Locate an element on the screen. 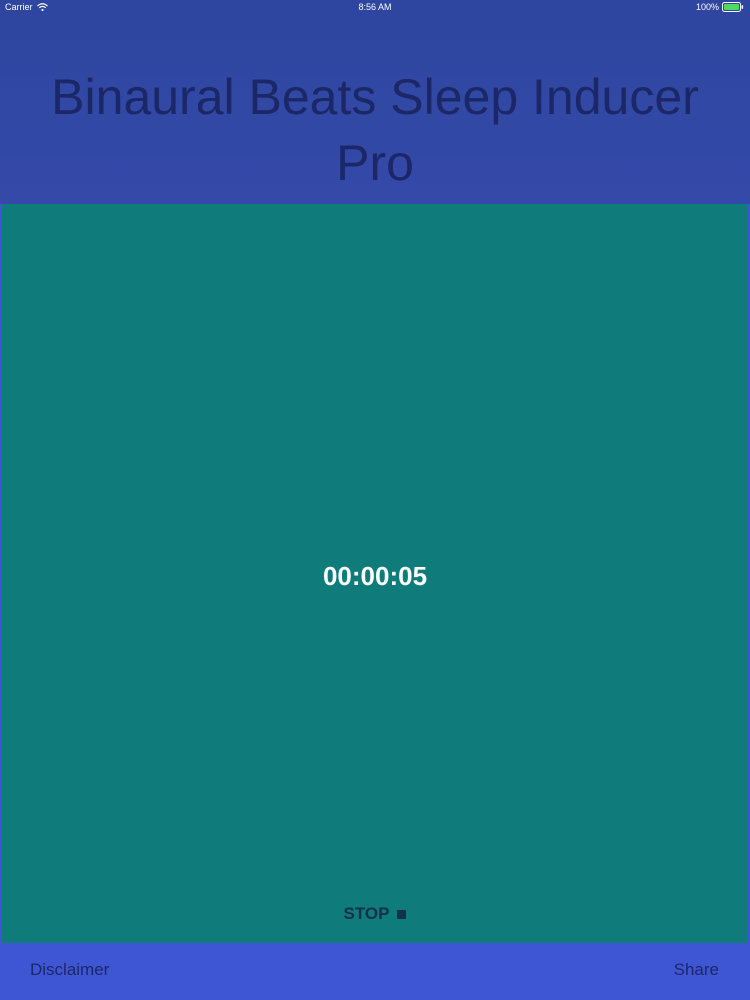 This screenshot has width=750, height=1000. share-button: Share is located at coordinates (696, 970).